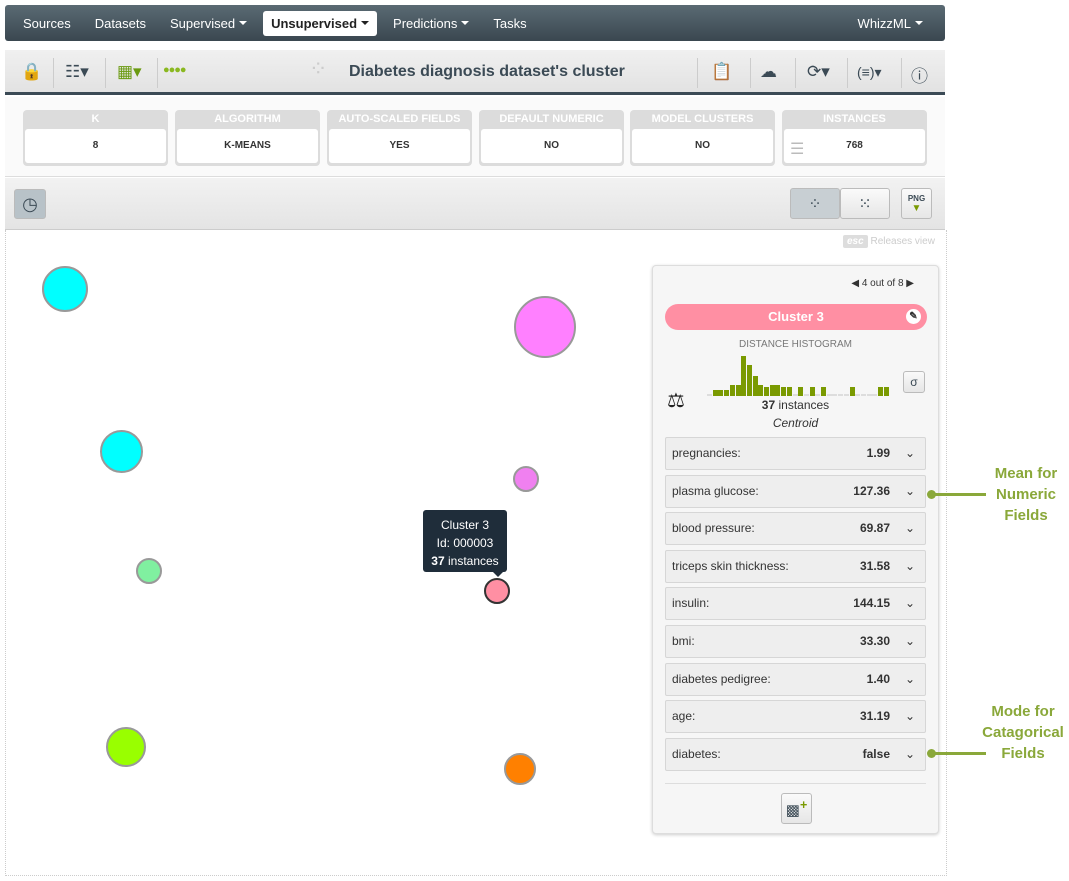 This screenshot has height=881, width=1069. Describe the element at coordinates (818, 72) in the screenshot. I see `actions-lightning-icon: ⟳▾` at that location.